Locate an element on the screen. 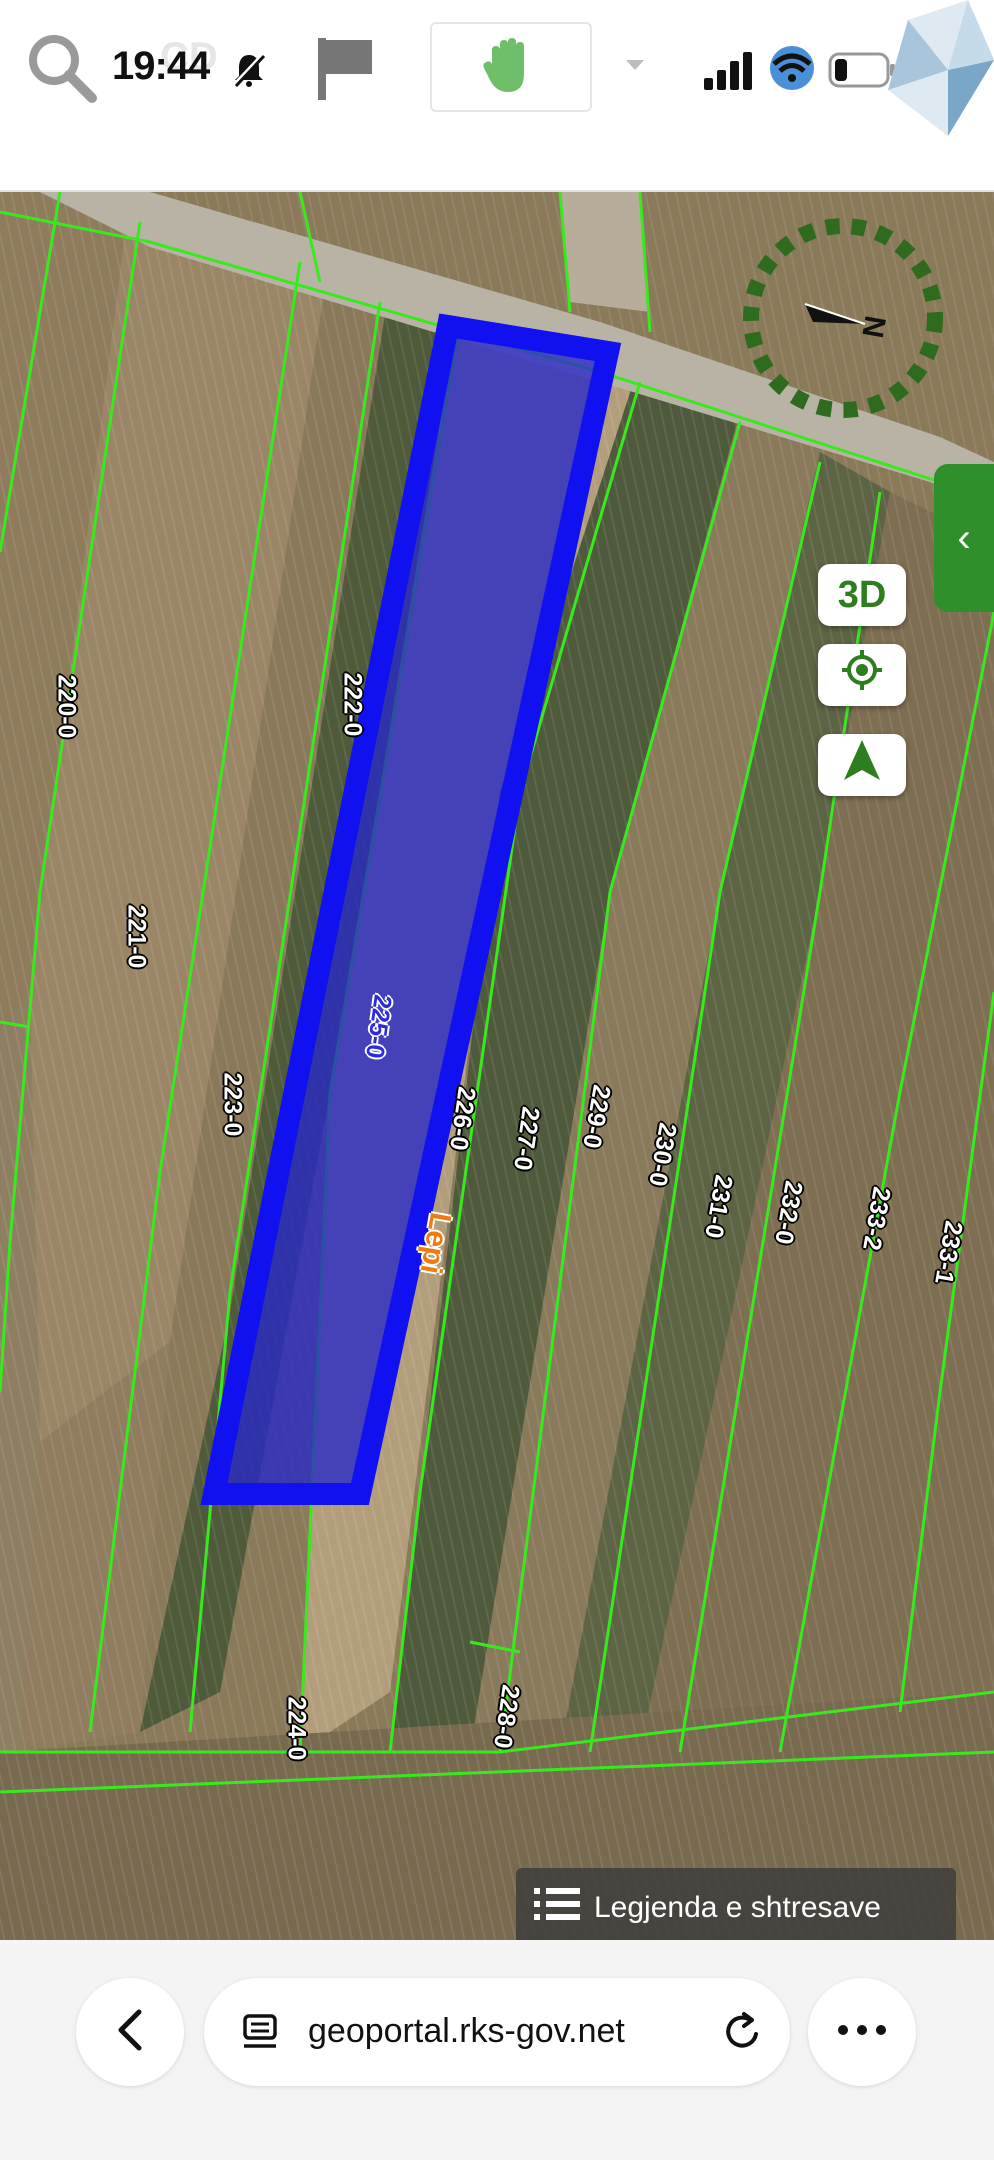  locate-button is located at coordinates (862, 675).